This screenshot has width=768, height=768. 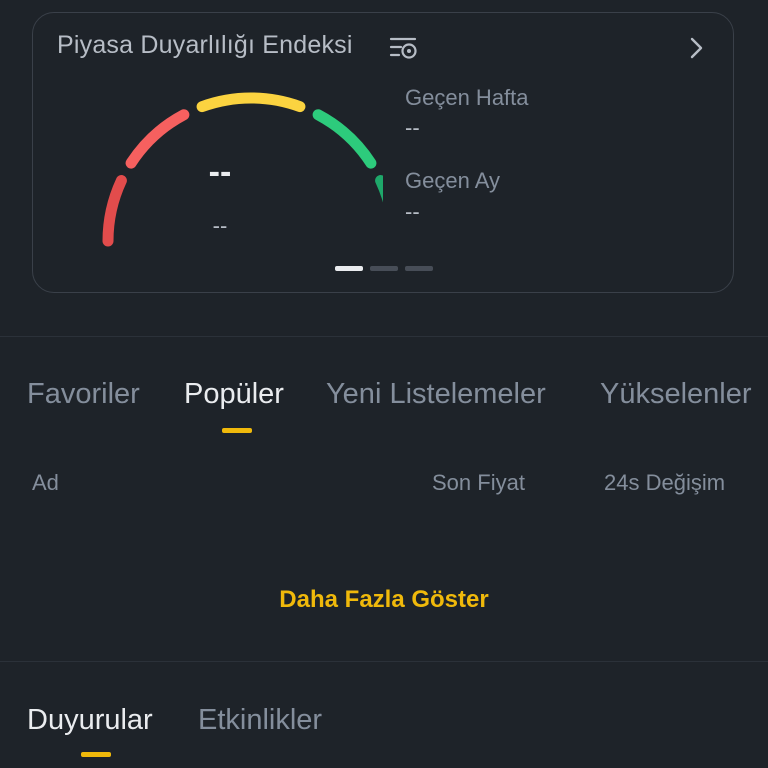 What do you see at coordinates (83, 394) in the screenshot?
I see `tab-favorites: Favoriler` at bounding box center [83, 394].